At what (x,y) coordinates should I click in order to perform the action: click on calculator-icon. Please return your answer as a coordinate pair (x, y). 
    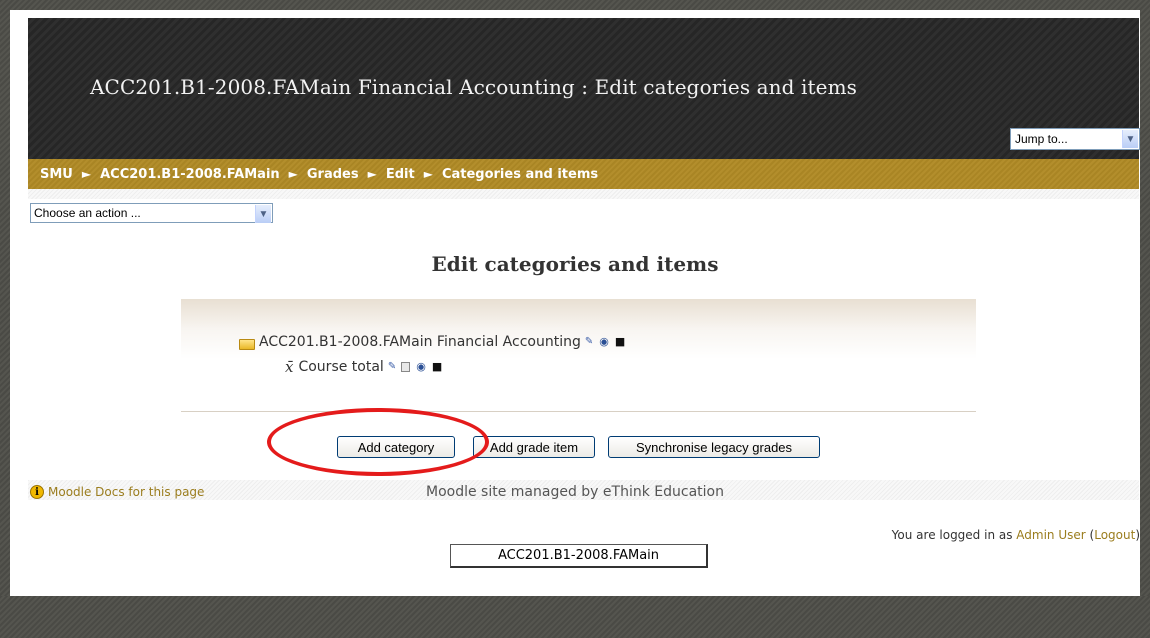
    Looking at the image, I should click on (406, 367).